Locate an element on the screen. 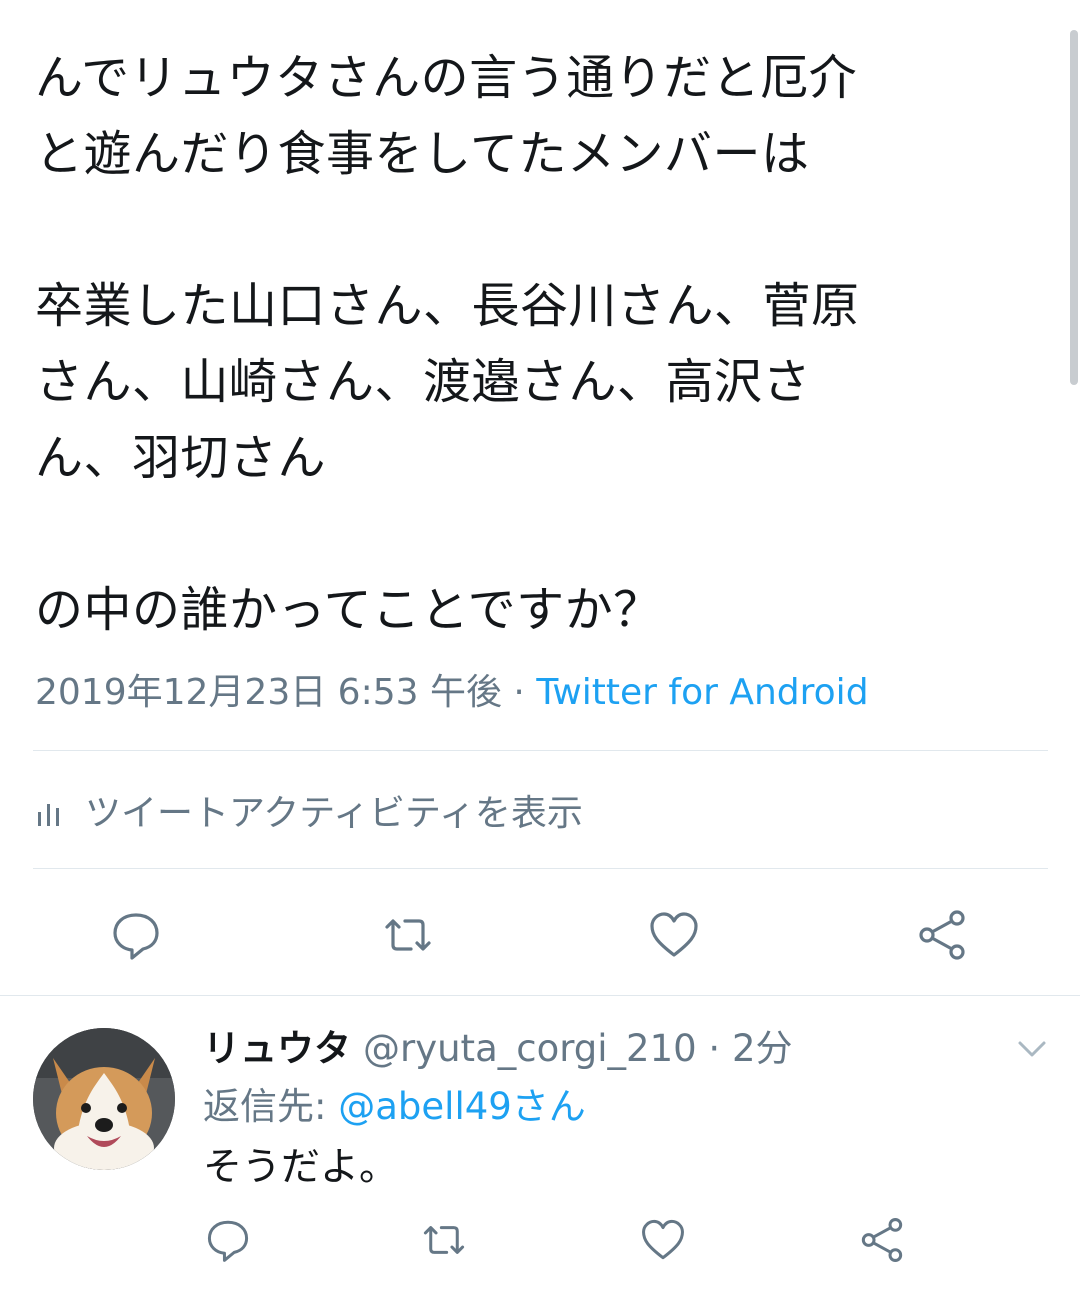 The width and height of the screenshot is (1080, 1293). chevron-down-icon is located at coordinates (1032, 1049).